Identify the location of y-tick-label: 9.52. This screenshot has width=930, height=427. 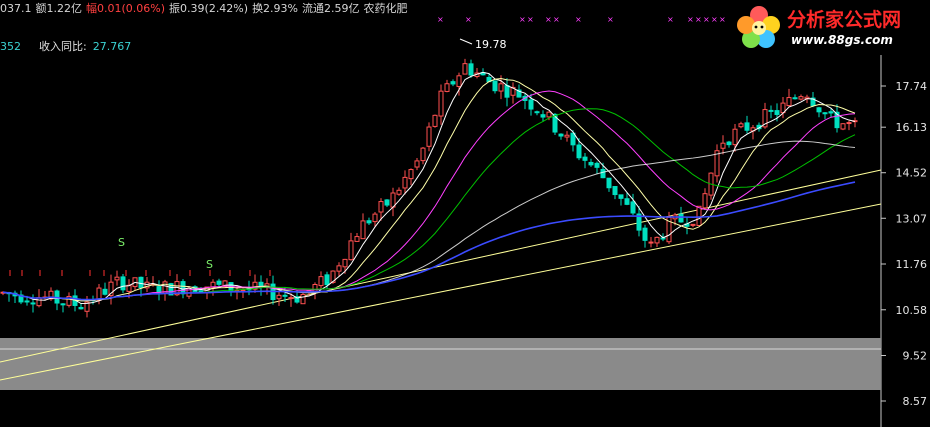
(915, 355).